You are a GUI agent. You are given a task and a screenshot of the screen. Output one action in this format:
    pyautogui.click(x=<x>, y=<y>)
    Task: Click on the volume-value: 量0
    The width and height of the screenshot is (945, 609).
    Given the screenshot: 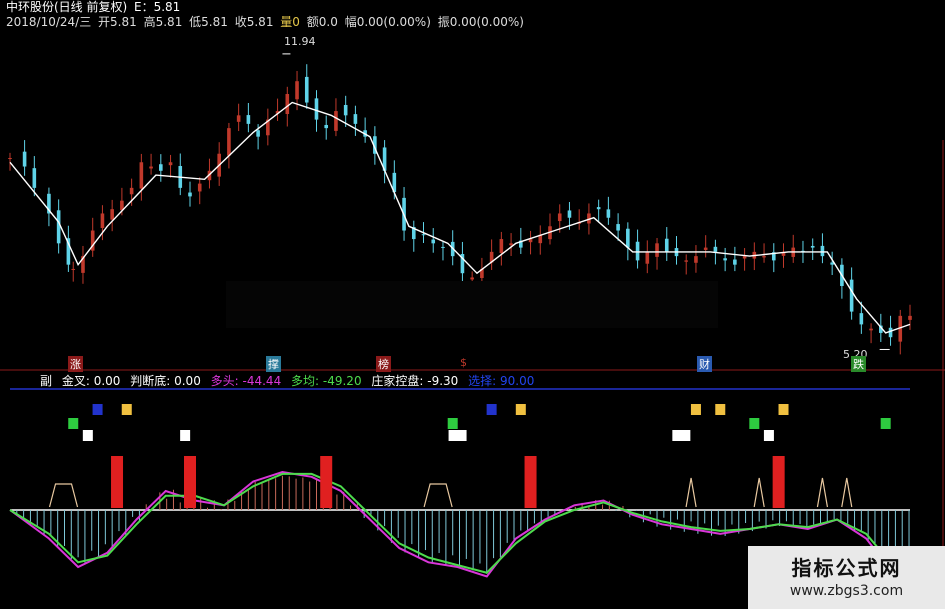 What is the action you would take?
    pyautogui.click(x=290, y=22)
    